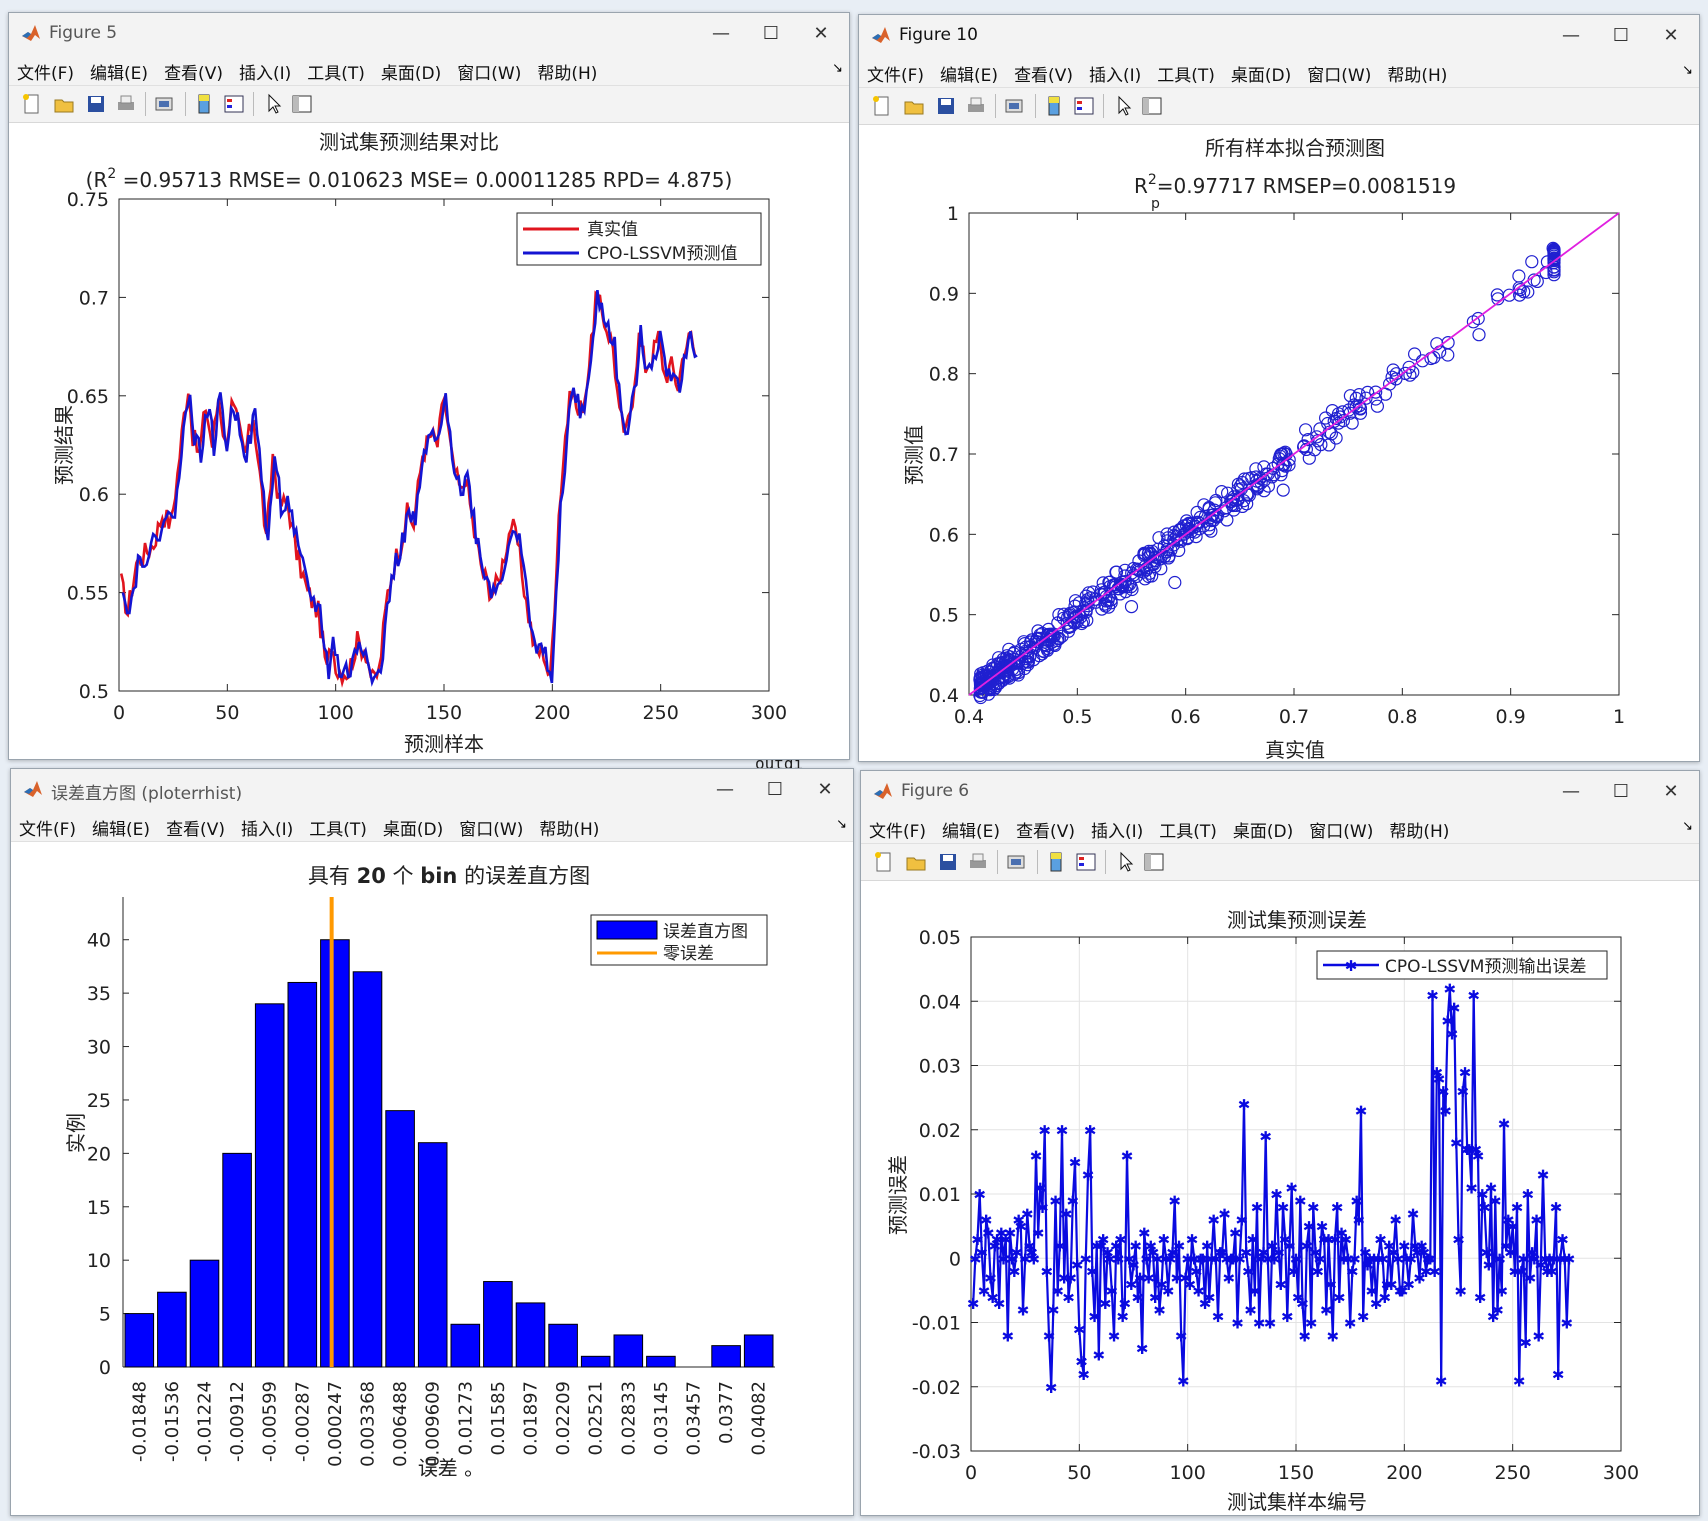 The width and height of the screenshot is (1708, 1521). Describe the element at coordinates (661, 1418) in the screenshot. I see `bin-label: 0.03145` at that location.